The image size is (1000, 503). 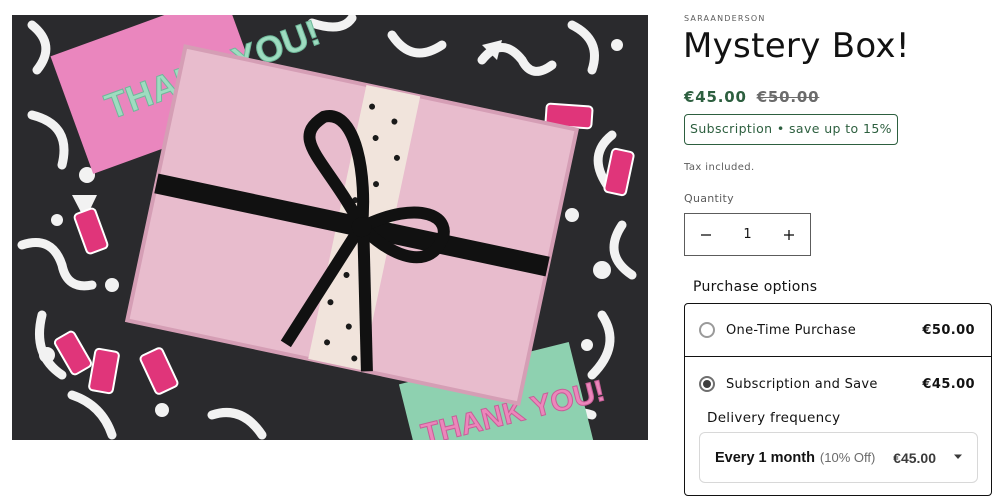 What do you see at coordinates (847, 457) in the screenshot?
I see `delivery-frequency-discount: (10% Off)` at bounding box center [847, 457].